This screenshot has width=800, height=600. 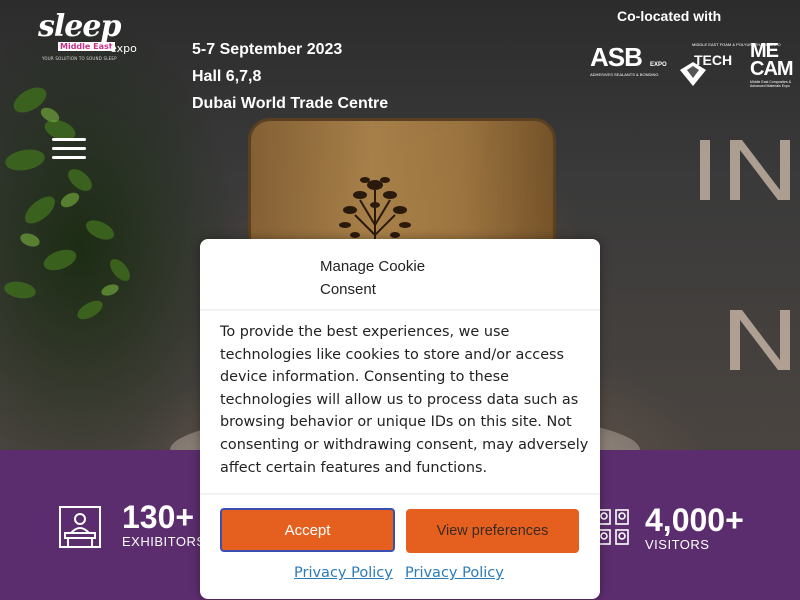 What do you see at coordinates (669, 16) in the screenshot?
I see `colocated-title: Co-located with` at bounding box center [669, 16].